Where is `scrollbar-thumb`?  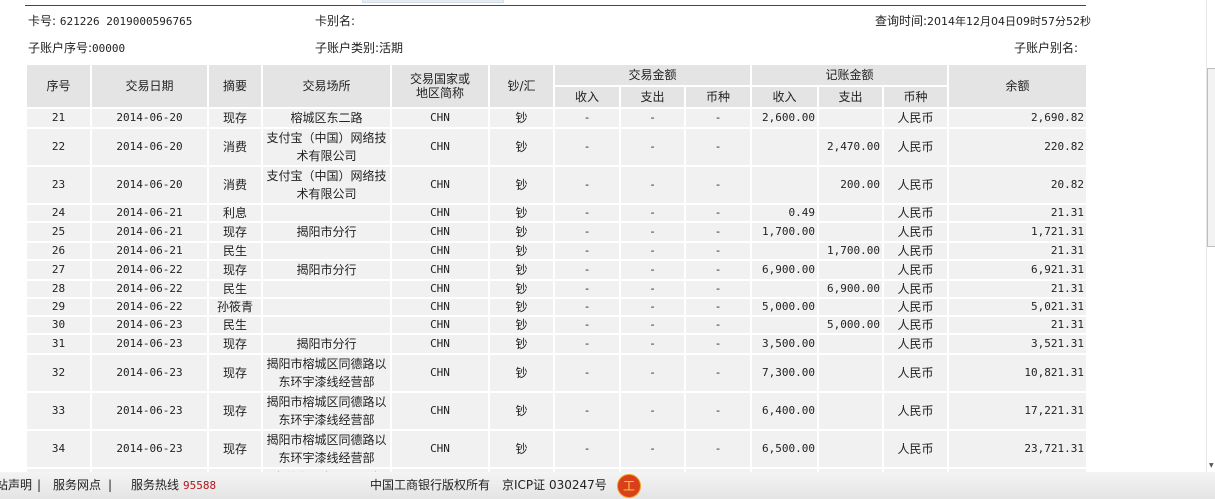 scrollbar-thumb is located at coordinates (1211, 157).